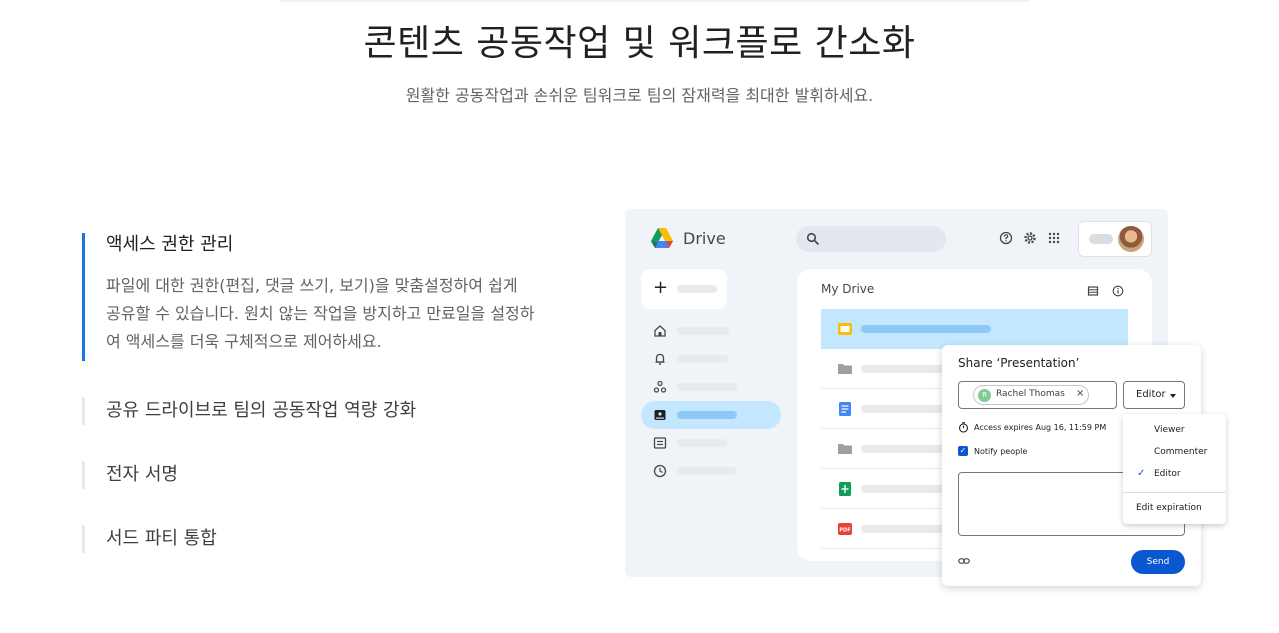 The height and width of the screenshot is (633, 1279). I want to click on home-icon, so click(660, 331).